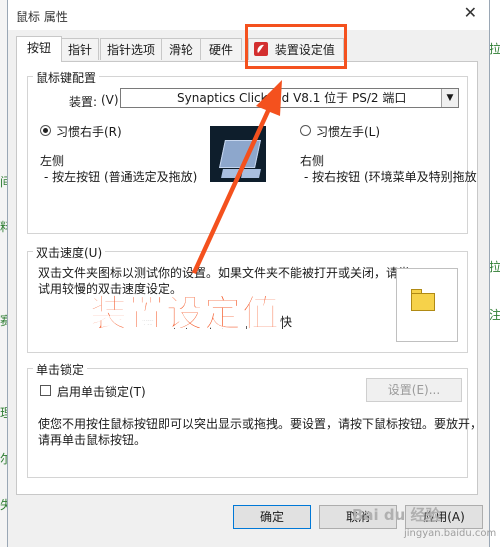  Describe the element at coordinates (39, 49) in the screenshot. I see `tab-buttons: 按钮` at that location.